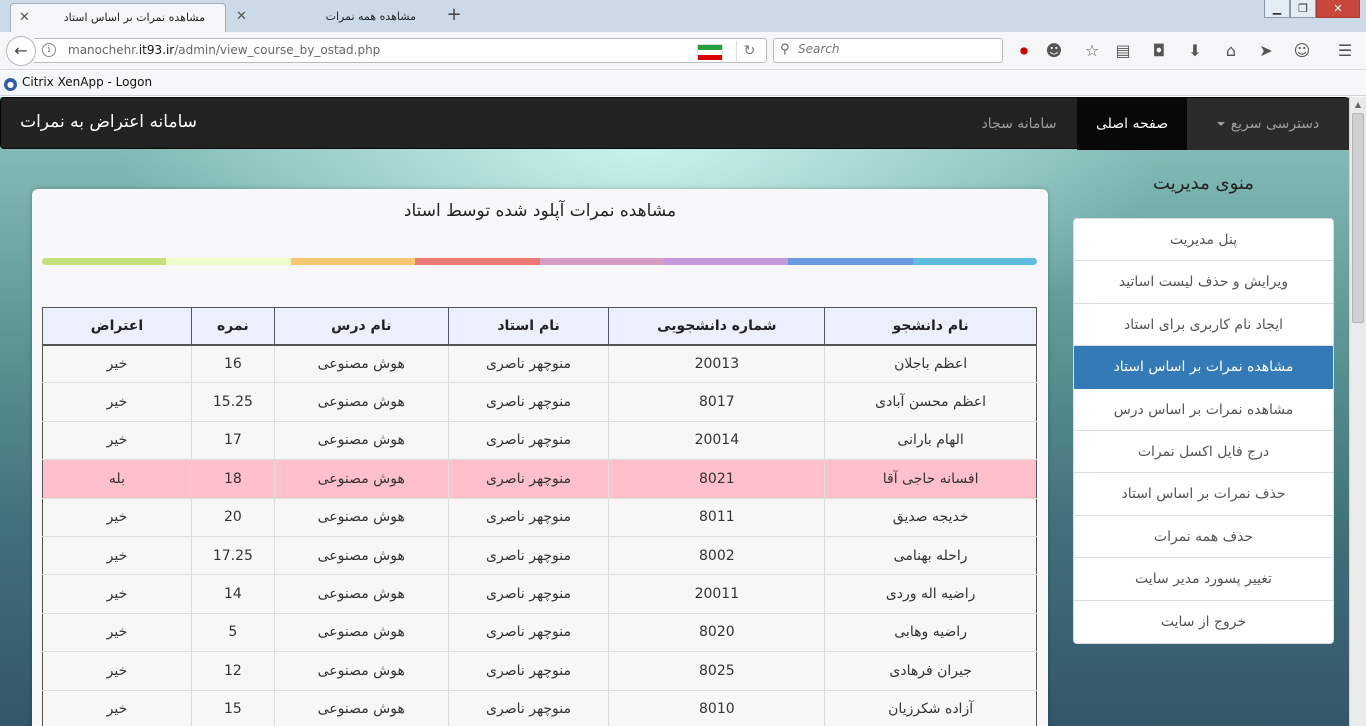 Image resolution: width=1366 pixels, height=726 pixels. Describe the element at coordinates (1203, 452) in the screenshot. I see `menu-item-upload-excel: درج فایل اکسل نمرات` at that location.